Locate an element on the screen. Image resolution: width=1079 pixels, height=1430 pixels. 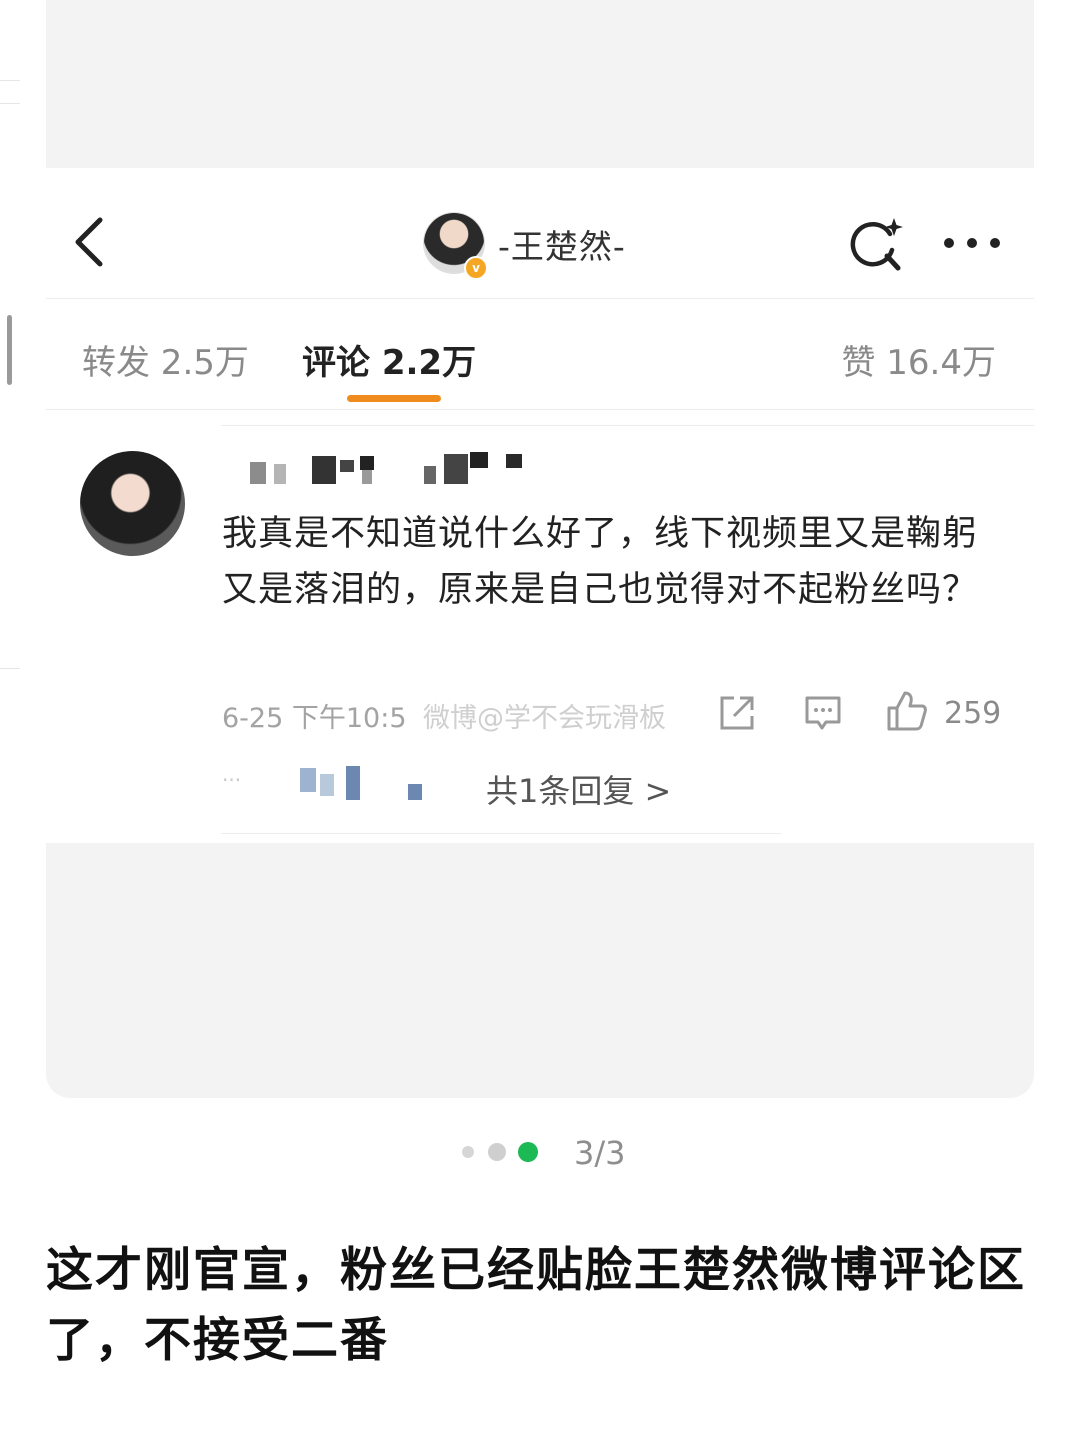
comment-meta: 6-25 下午10:5 is located at coordinates (314, 718).